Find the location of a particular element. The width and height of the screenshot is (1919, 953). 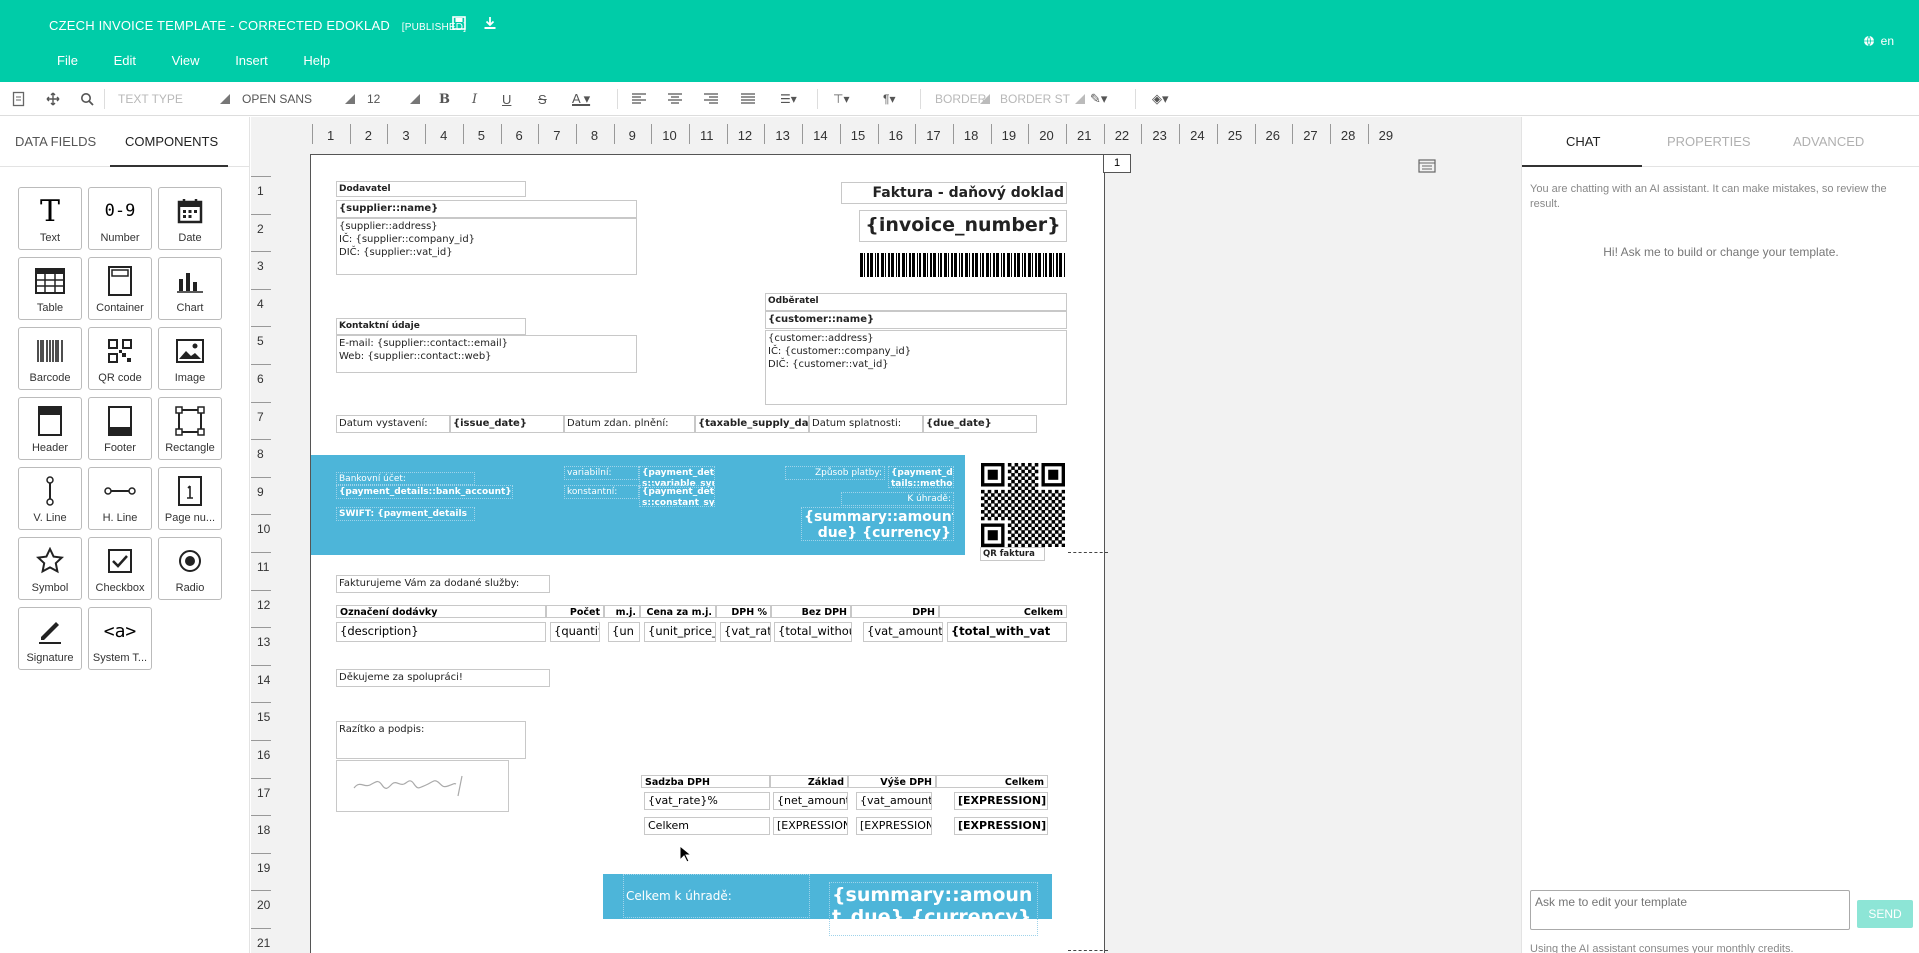

send-button: SEND is located at coordinates (1885, 914).